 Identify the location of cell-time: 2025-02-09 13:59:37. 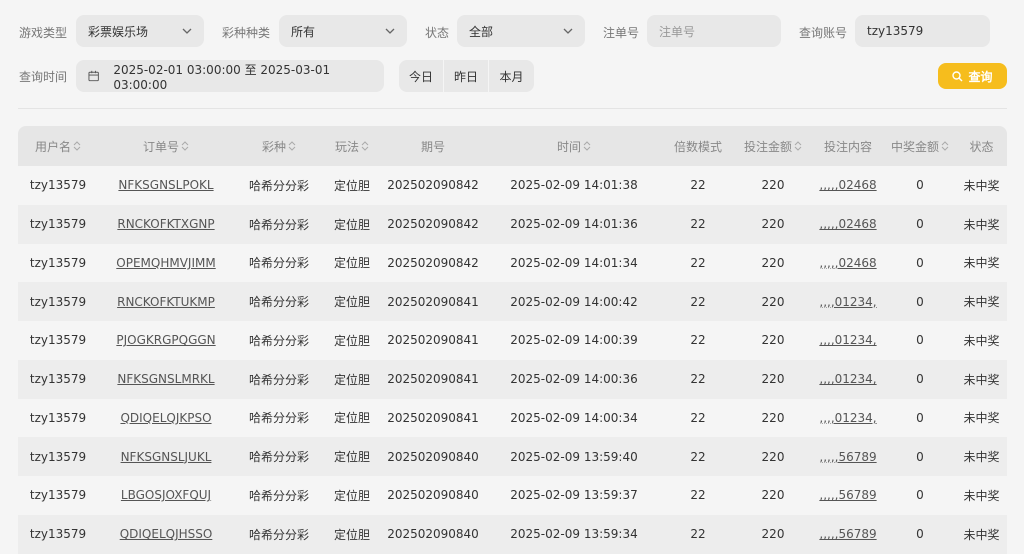
(574, 495).